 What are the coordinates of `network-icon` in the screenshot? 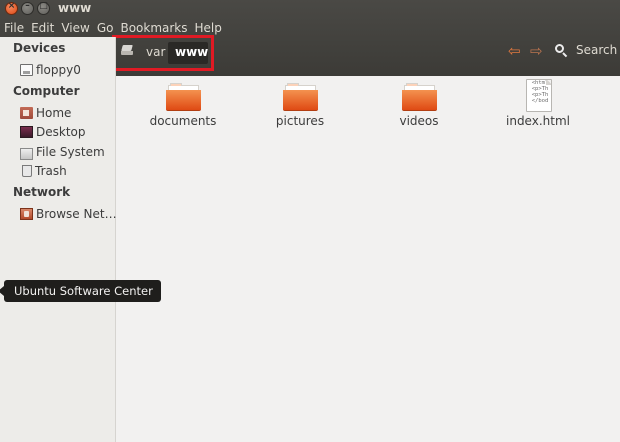 It's located at (26, 214).